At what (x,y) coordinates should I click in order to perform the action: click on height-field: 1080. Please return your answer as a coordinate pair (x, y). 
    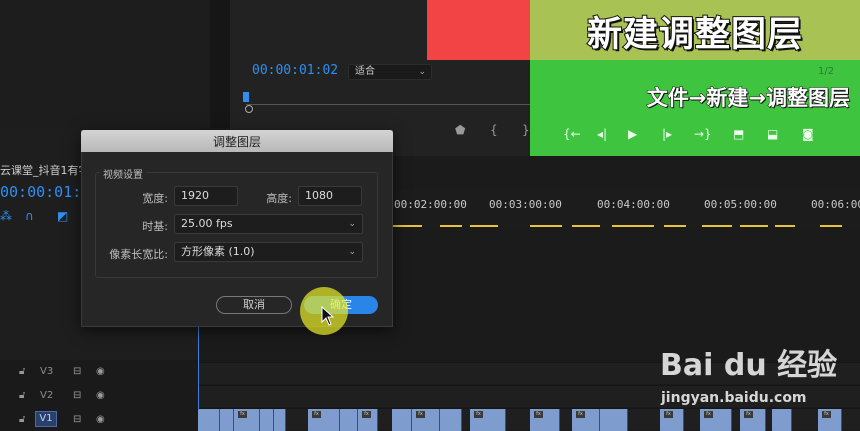
    Looking at the image, I should click on (330, 196).